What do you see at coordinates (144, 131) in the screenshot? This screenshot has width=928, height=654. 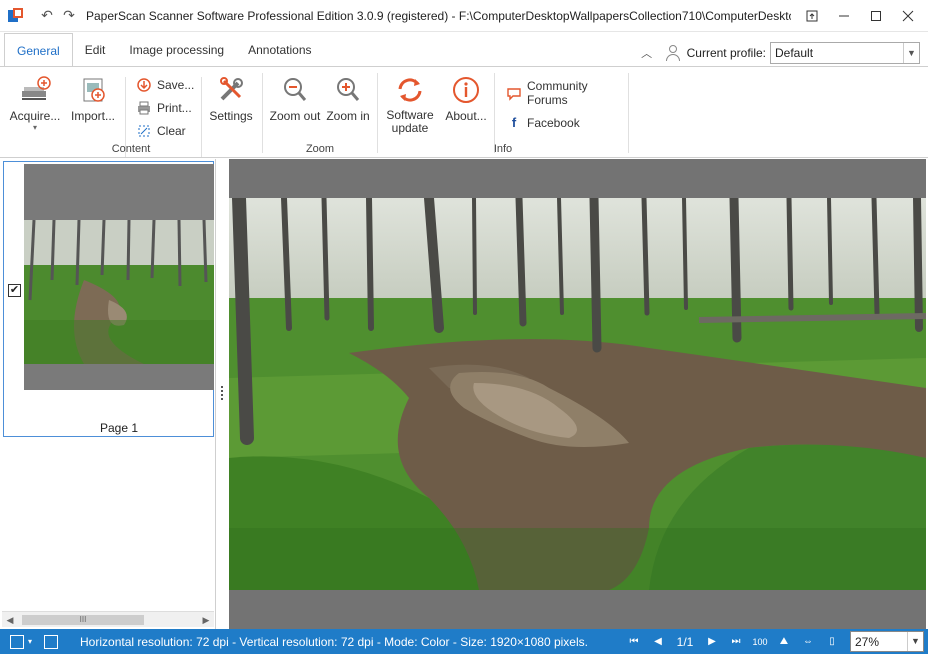 I see `clear-icon` at bounding box center [144, 131].